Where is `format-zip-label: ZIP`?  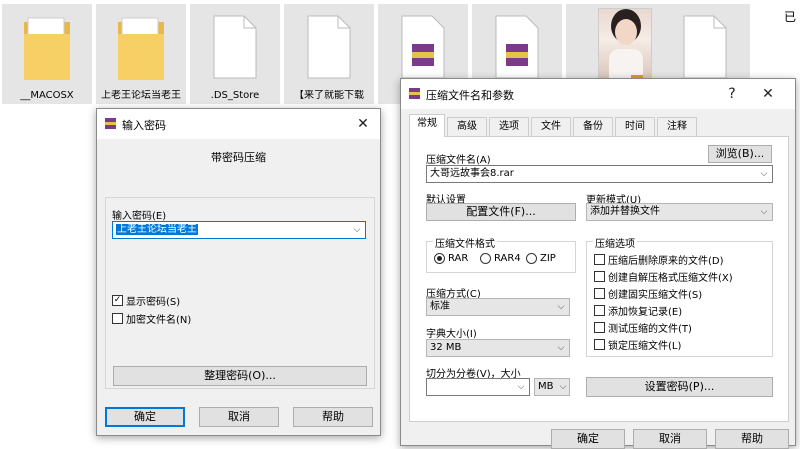
format-zip-label: ZIP is located at coordinates (548, 258).